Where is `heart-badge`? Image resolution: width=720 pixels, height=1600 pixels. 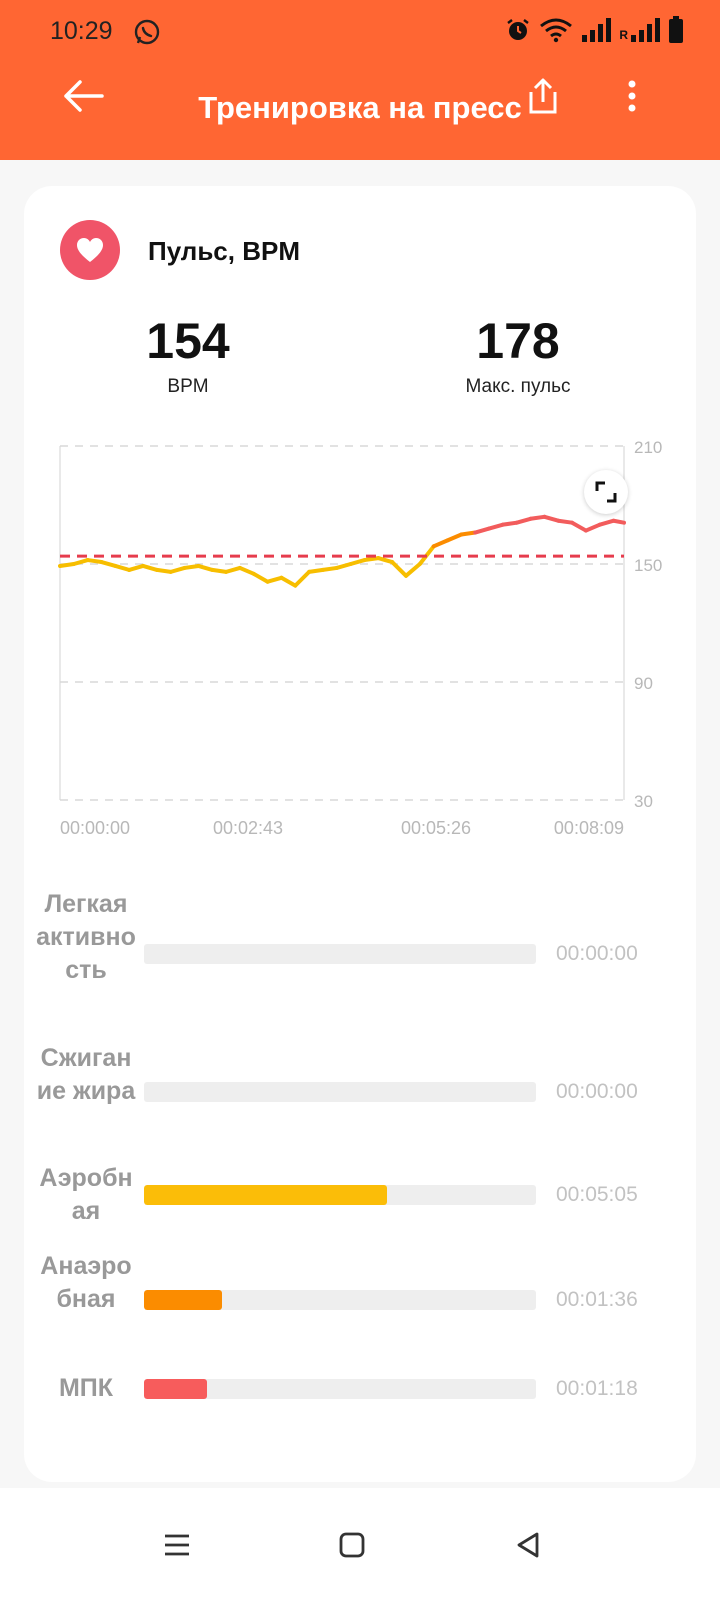 heart-badge is located at coordinates (90, 250).